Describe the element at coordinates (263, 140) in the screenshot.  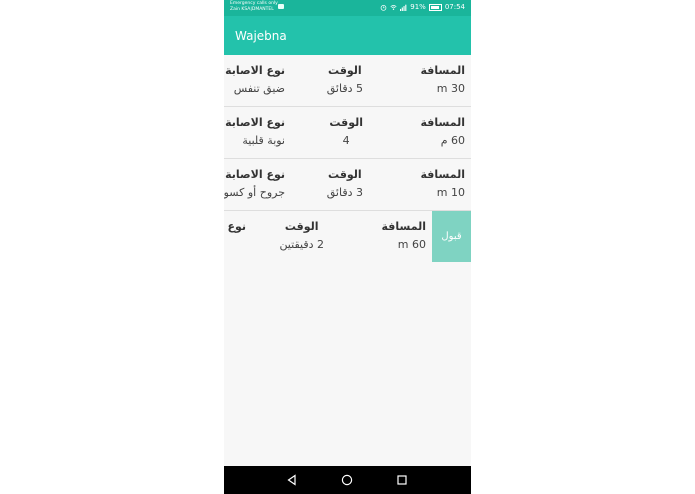
I see `injury-value: نوبة قلبية` at that location.